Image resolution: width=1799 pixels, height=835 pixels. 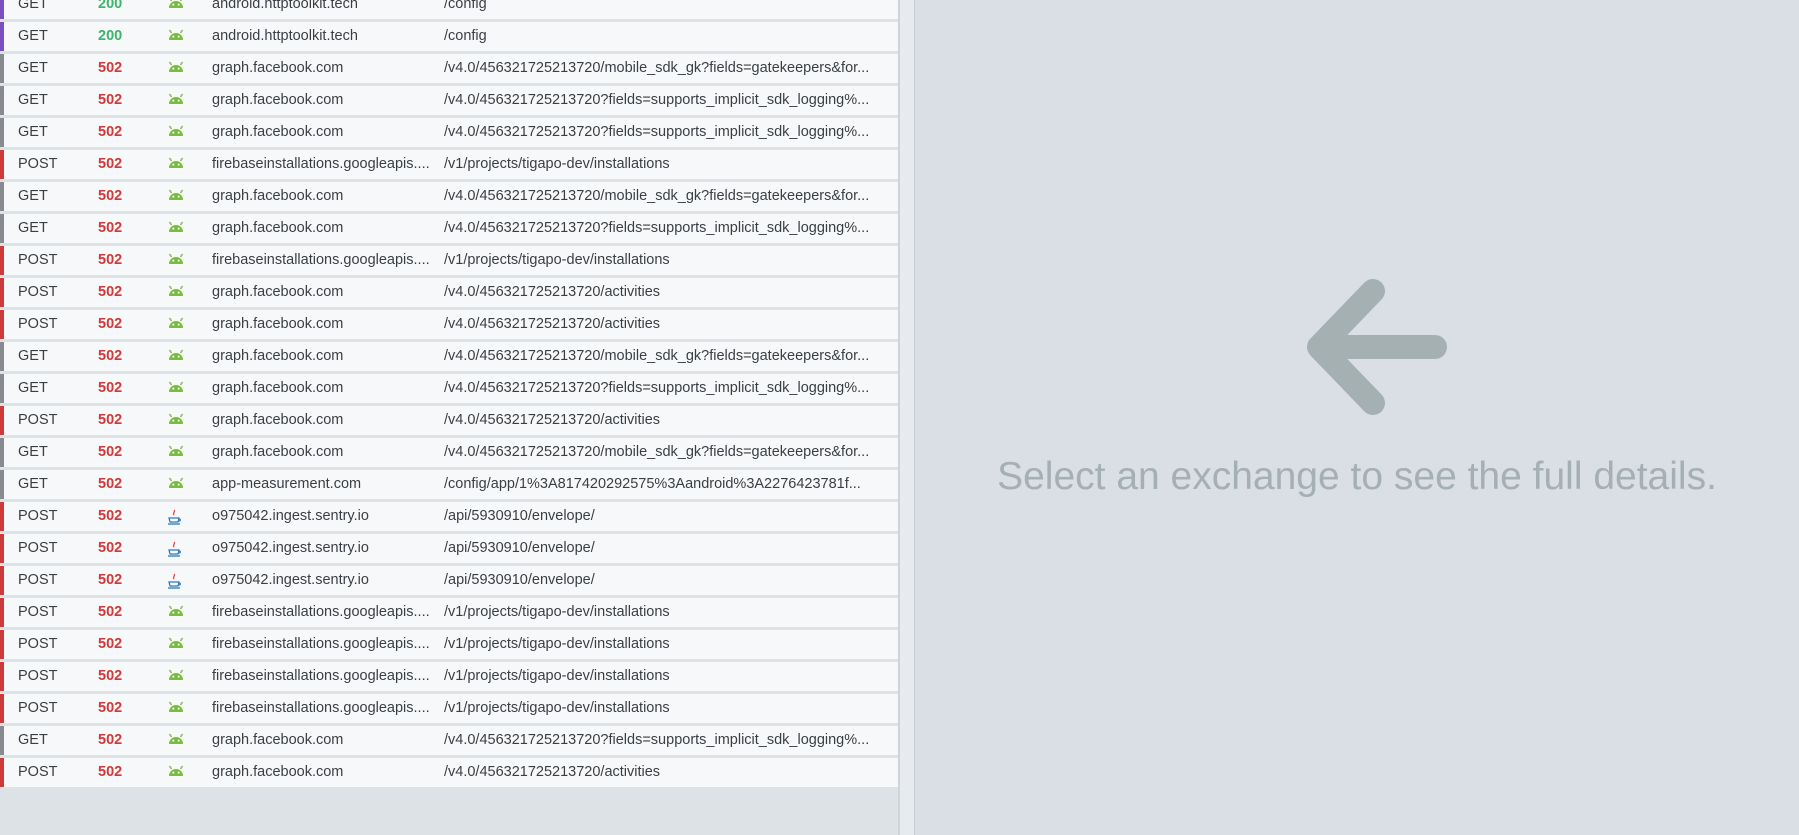 I want to click on java-icon, so click(x=179, y=548).